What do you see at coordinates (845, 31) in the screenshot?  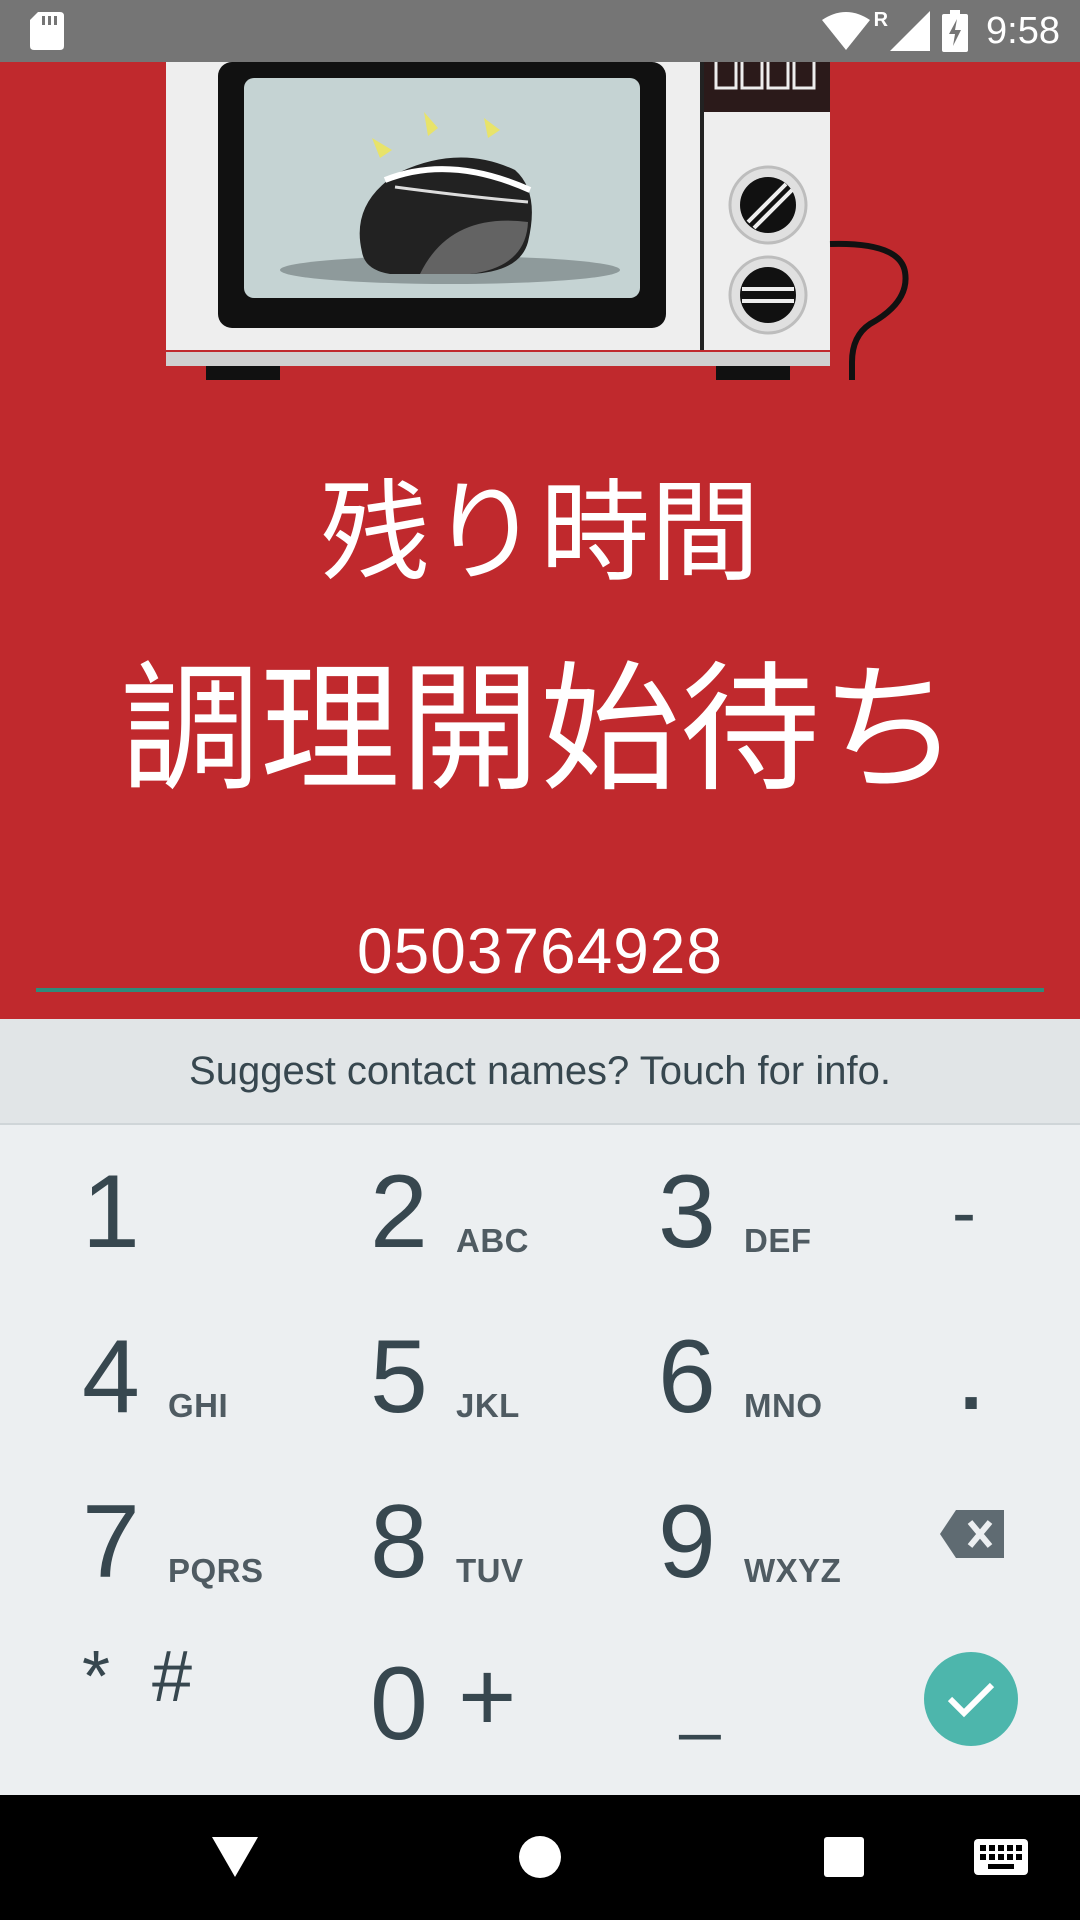 I see `wifi-icon` at bounding box center [845, 31].